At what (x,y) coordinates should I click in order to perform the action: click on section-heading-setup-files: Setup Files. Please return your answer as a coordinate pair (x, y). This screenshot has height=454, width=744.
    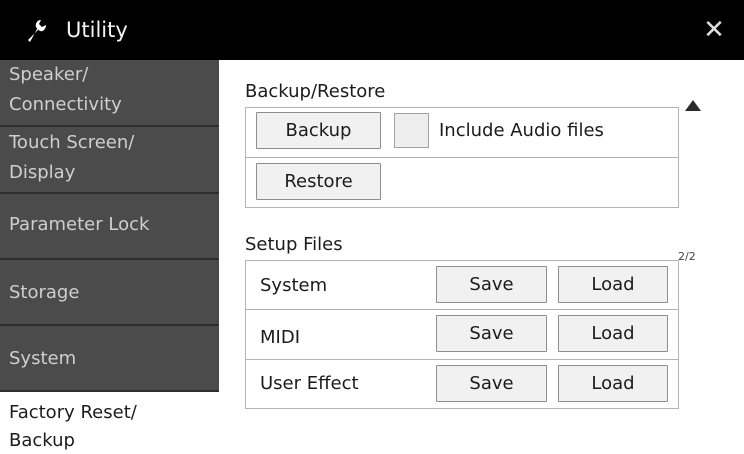
    Looking at the image, I should click on (294, 244).